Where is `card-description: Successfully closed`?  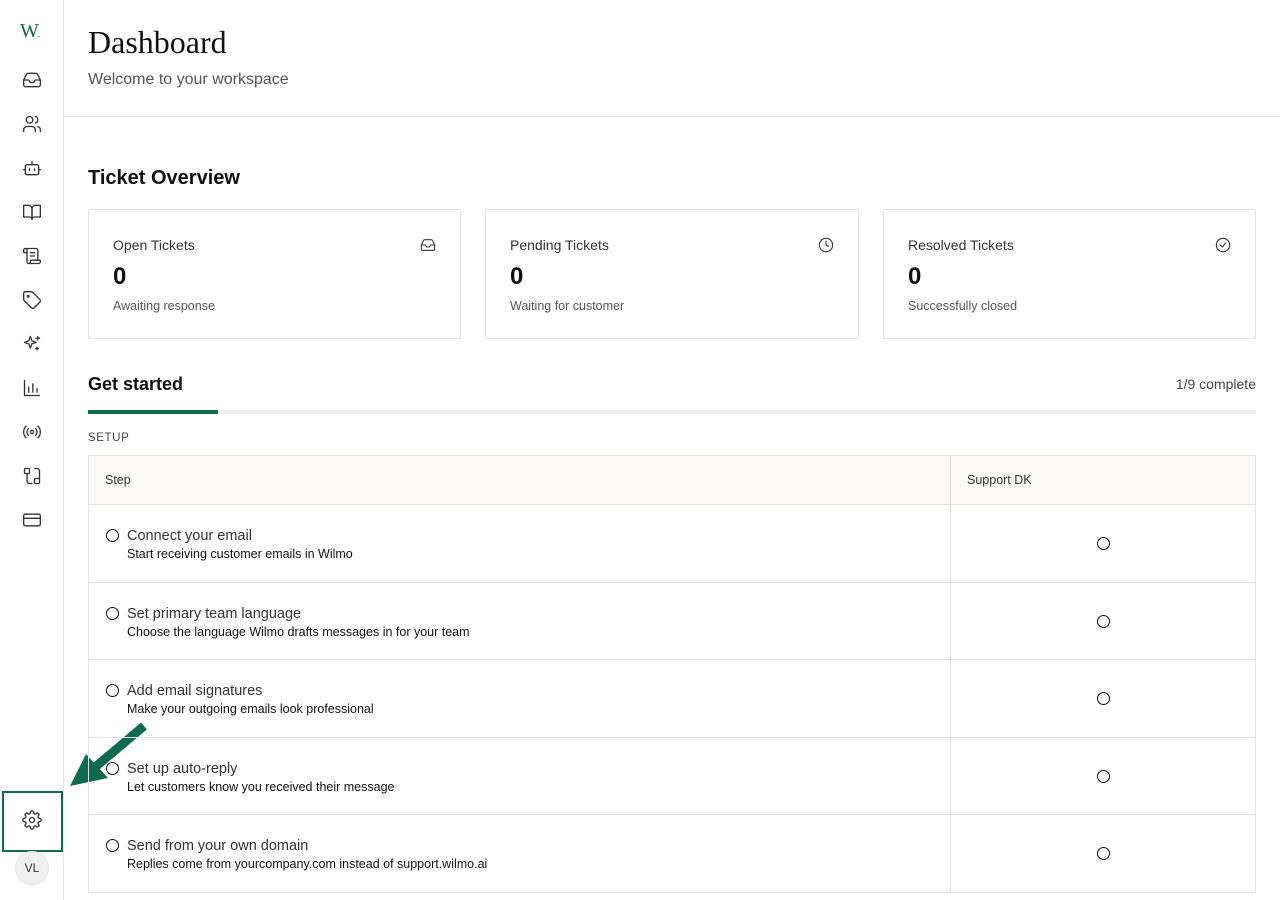
card-description: Successfully closed is located at coordinates (963, 306).